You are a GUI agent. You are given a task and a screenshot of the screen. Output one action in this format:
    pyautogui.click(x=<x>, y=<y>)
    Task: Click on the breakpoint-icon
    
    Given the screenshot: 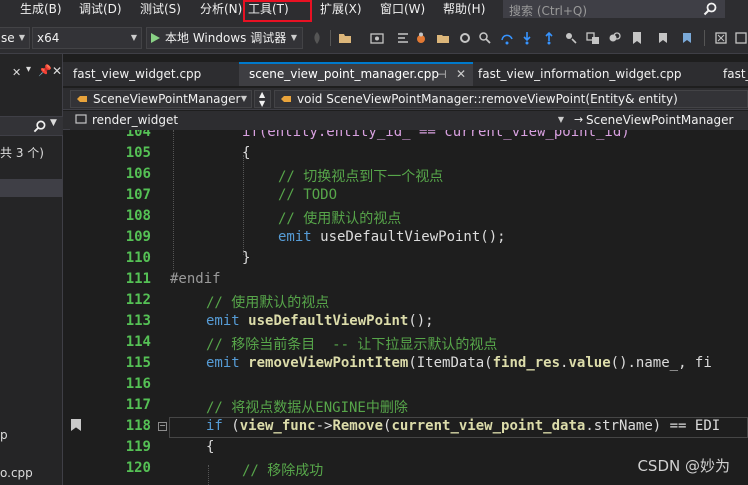 What is the action you would take?
    pyautogui.click(x=571, y=38)
    